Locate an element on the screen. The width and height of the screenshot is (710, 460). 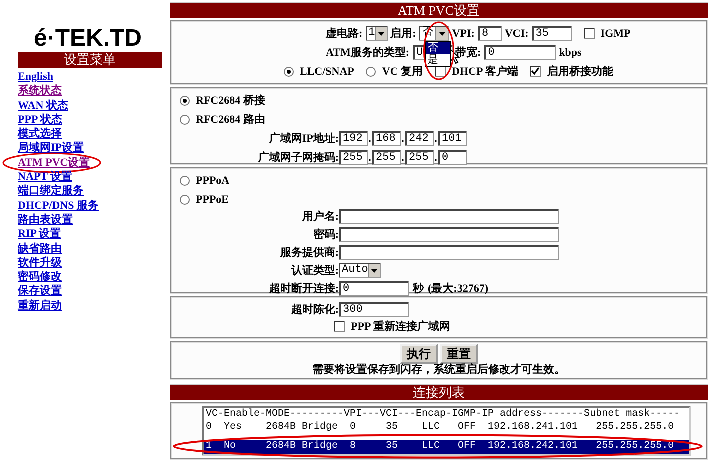
radio-label: RFC2684 路由 is located at coordinates (231, 119).